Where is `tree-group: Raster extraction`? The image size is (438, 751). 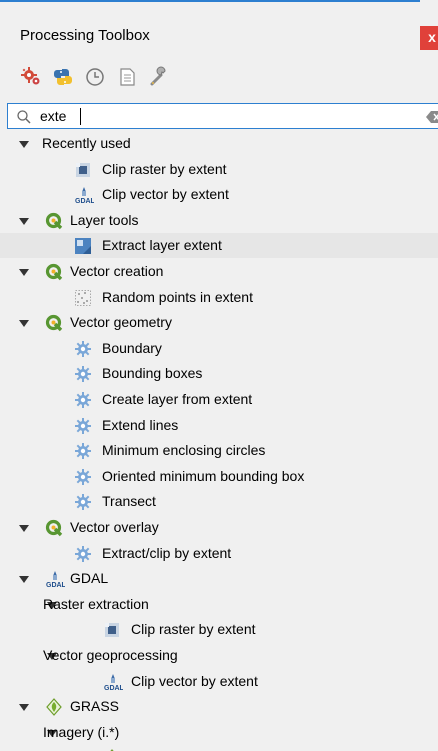
tree-group: Raster extraction is located at coordinates (219, 604).